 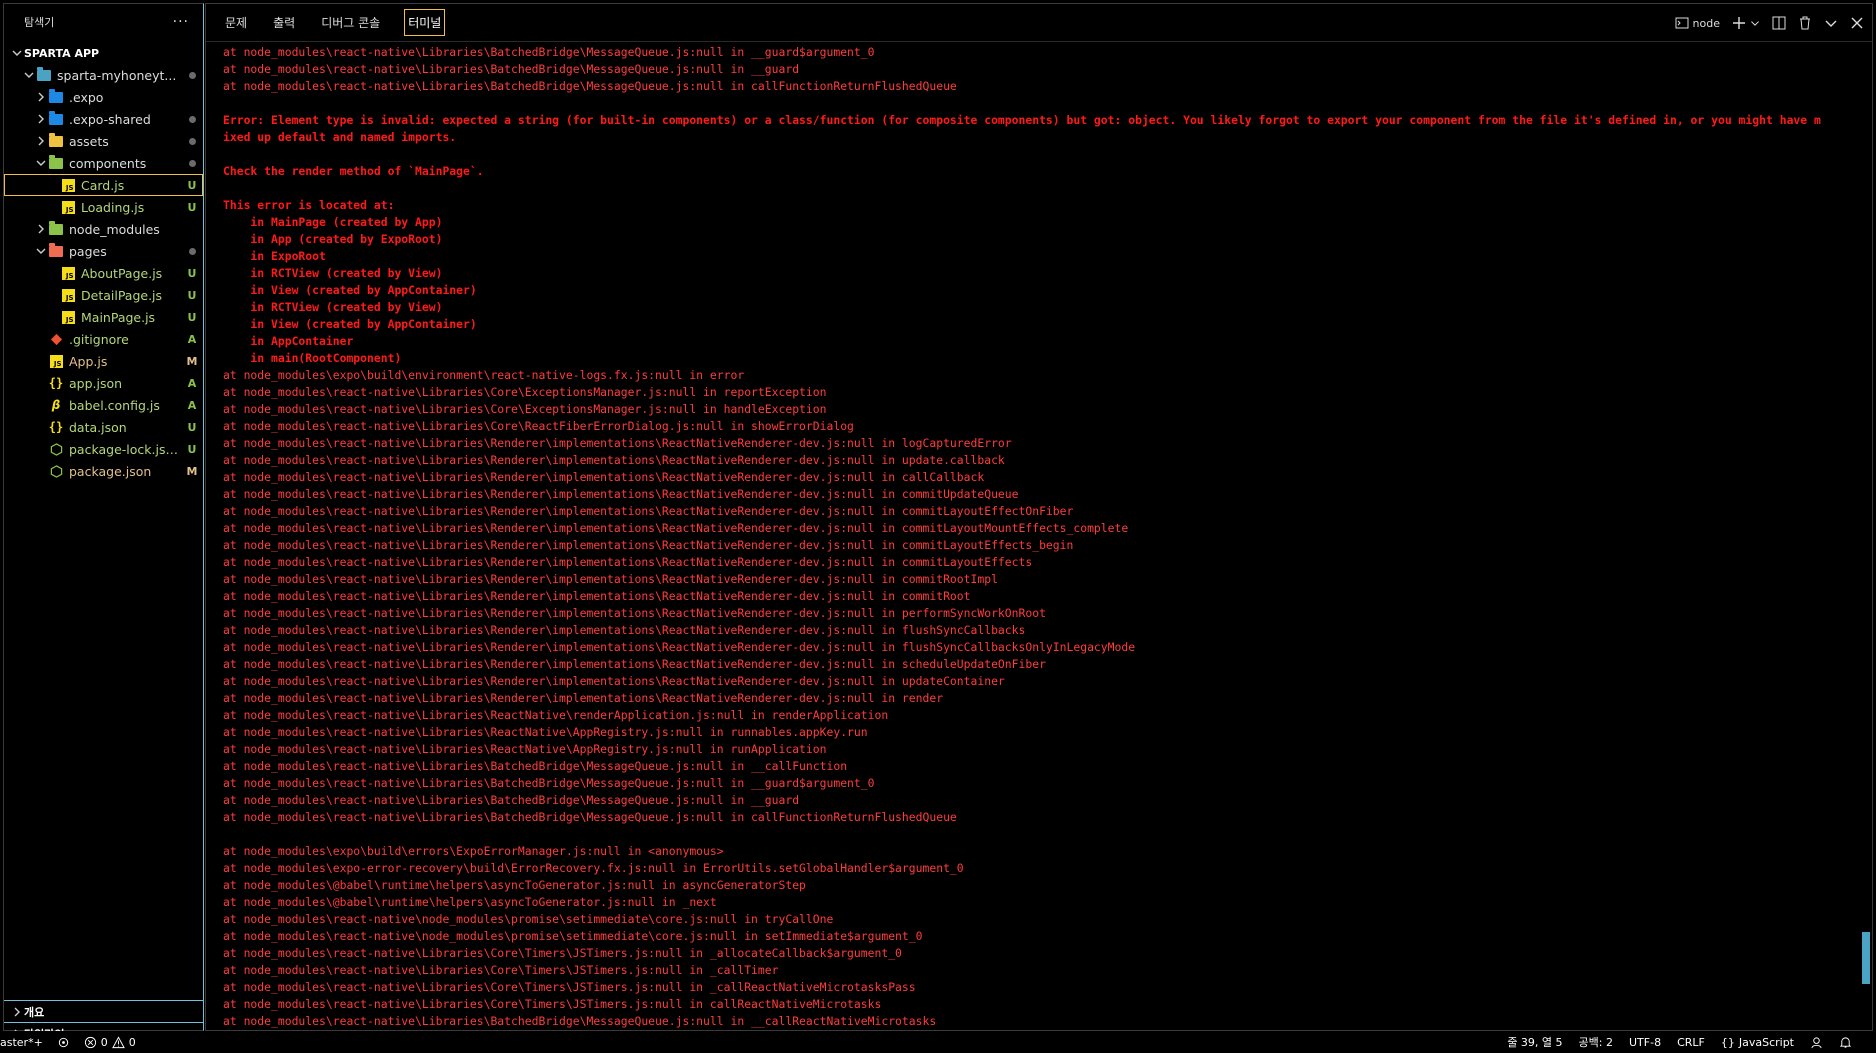 I want to click on branch-indicator: aster*+, so click(x=21, y=1042).